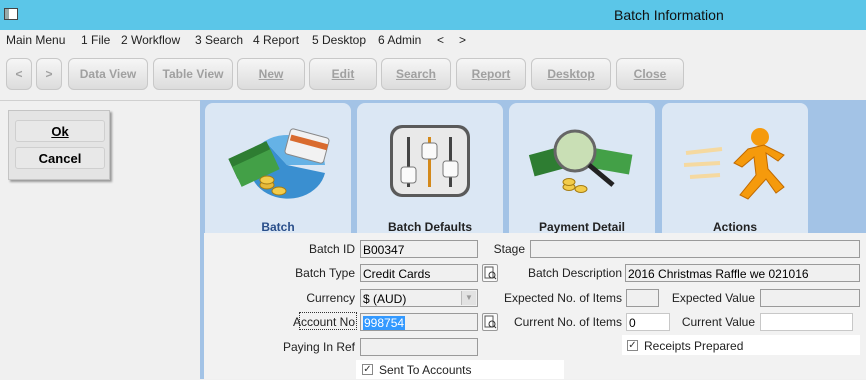 The image size is (866, 380). I want to click on currency-label: Currency, so click(330, 298).